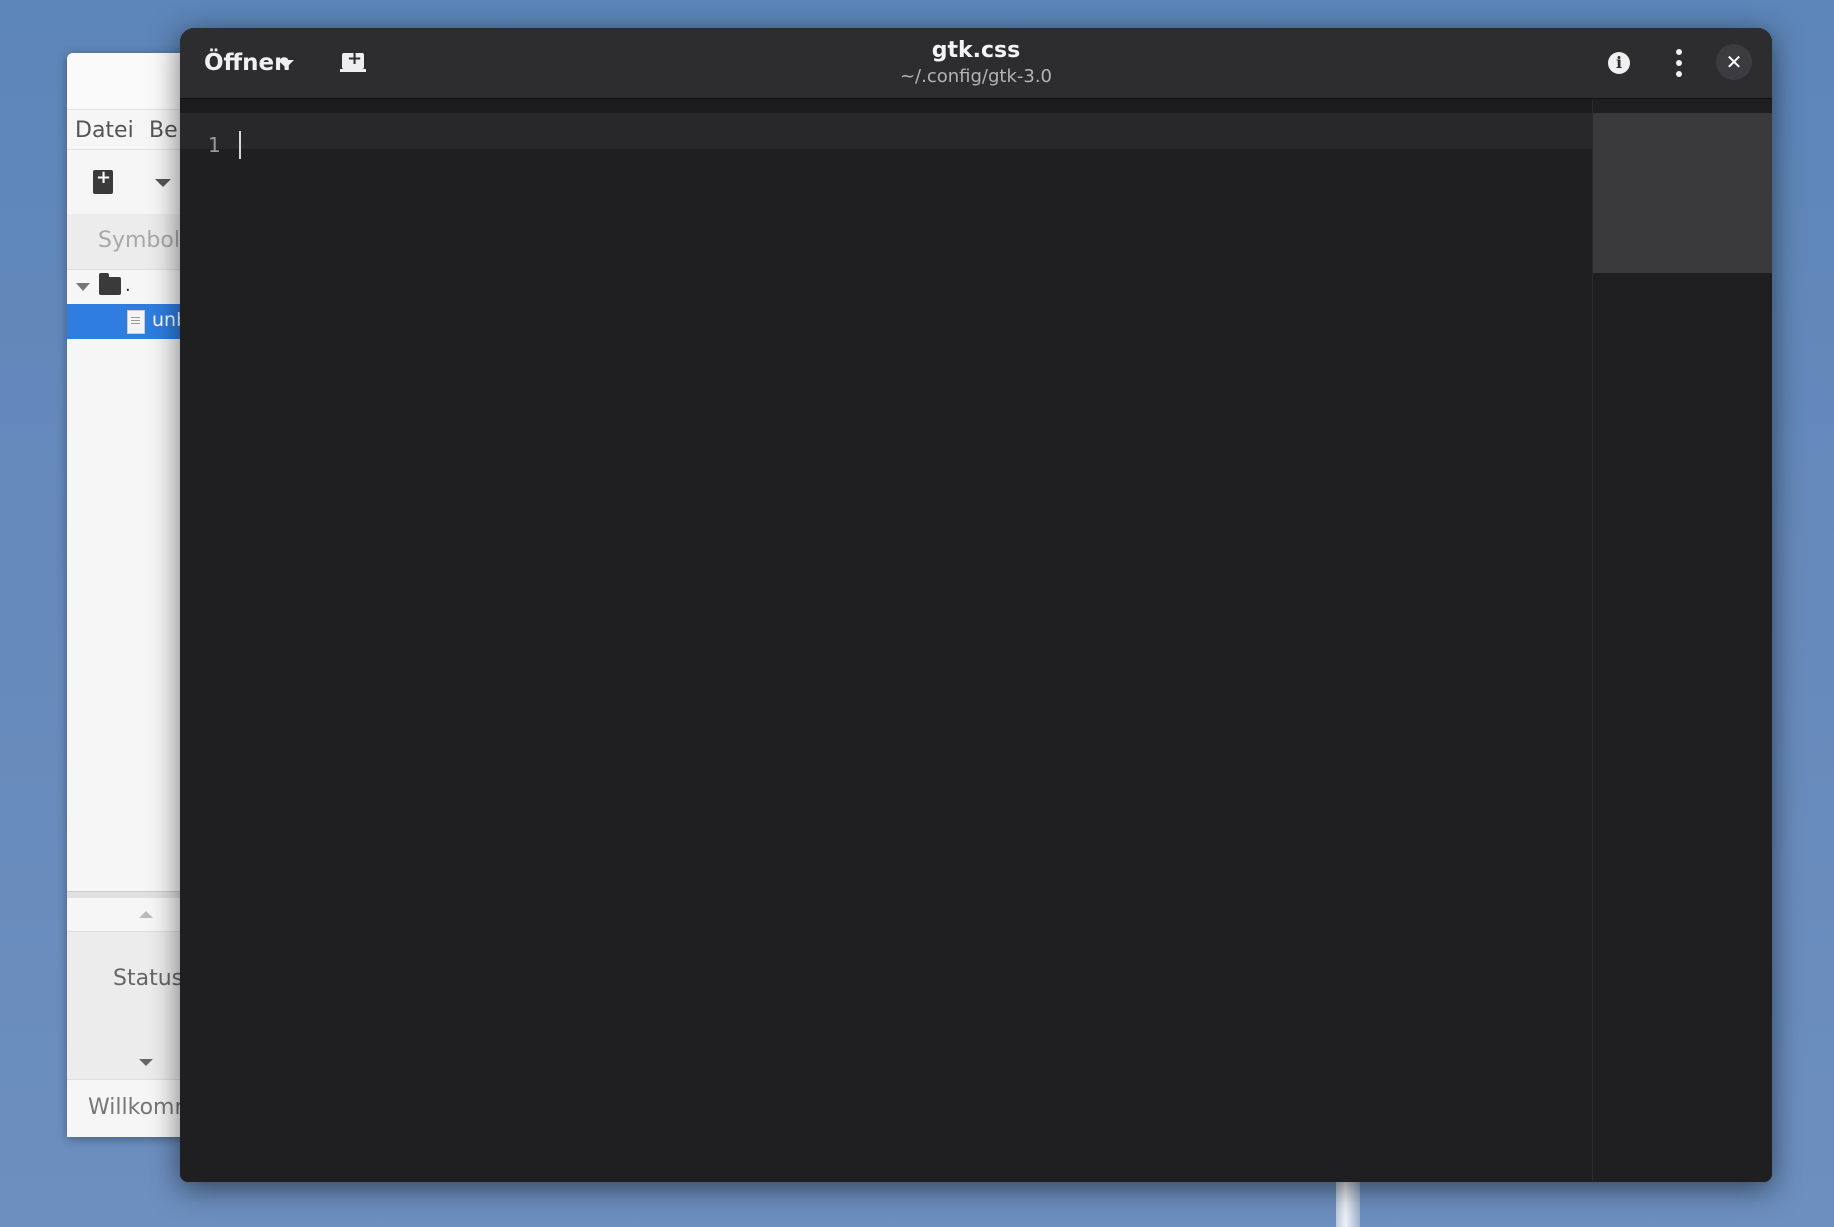 The height and width of the screenshot is (1227, 1834). I want to click on new-document-icon, so click(103, 180).